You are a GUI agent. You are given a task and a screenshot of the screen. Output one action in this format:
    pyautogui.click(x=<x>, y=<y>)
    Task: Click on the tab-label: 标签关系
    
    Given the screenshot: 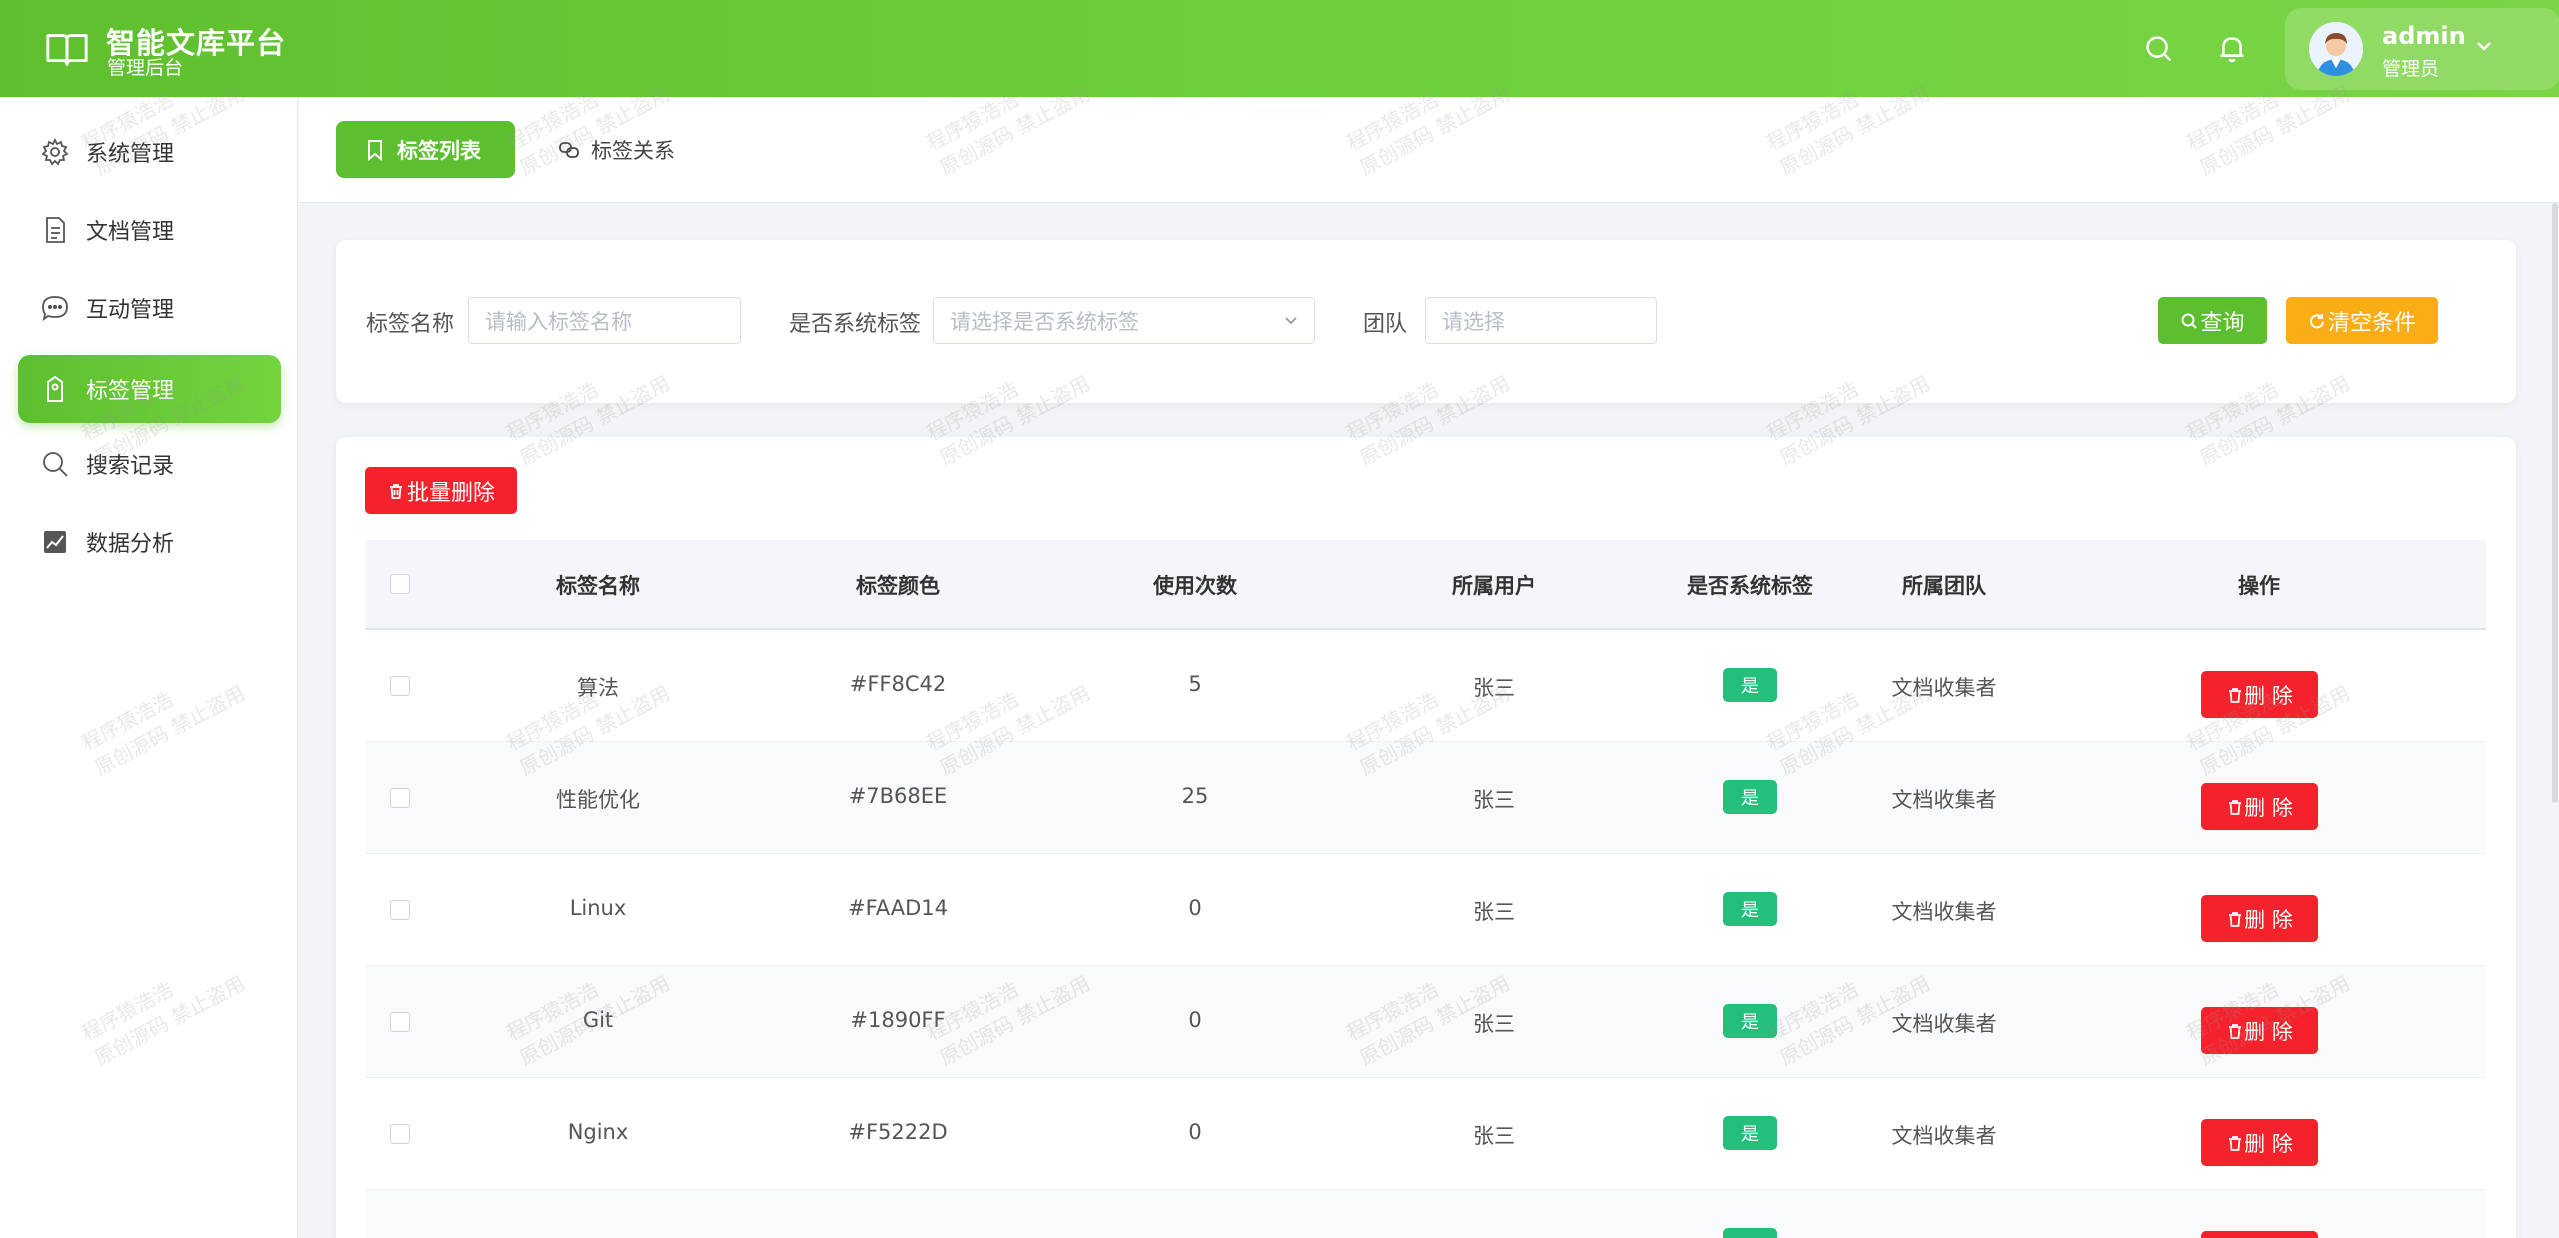 What is the action you would take?
    pyautogui.click(x=633, y=150)
    